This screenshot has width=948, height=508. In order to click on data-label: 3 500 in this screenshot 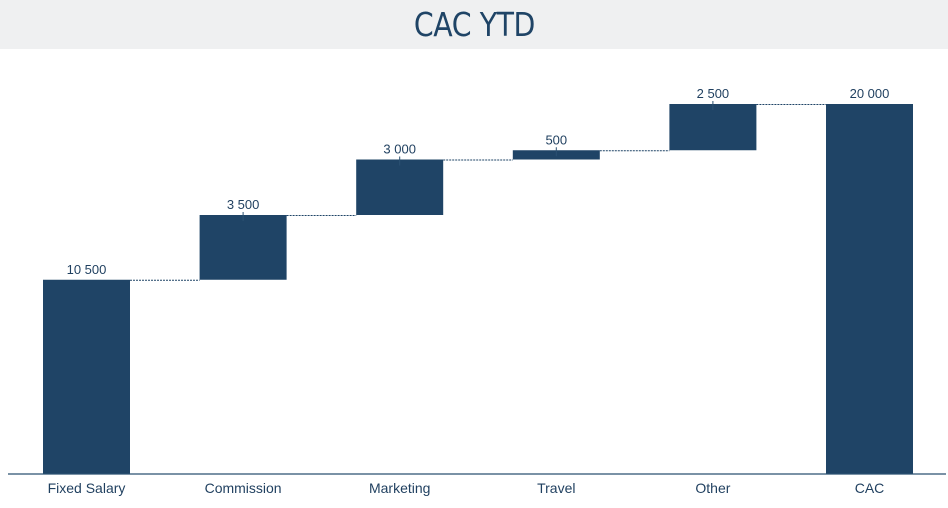, I will do `click(243, 204)`.